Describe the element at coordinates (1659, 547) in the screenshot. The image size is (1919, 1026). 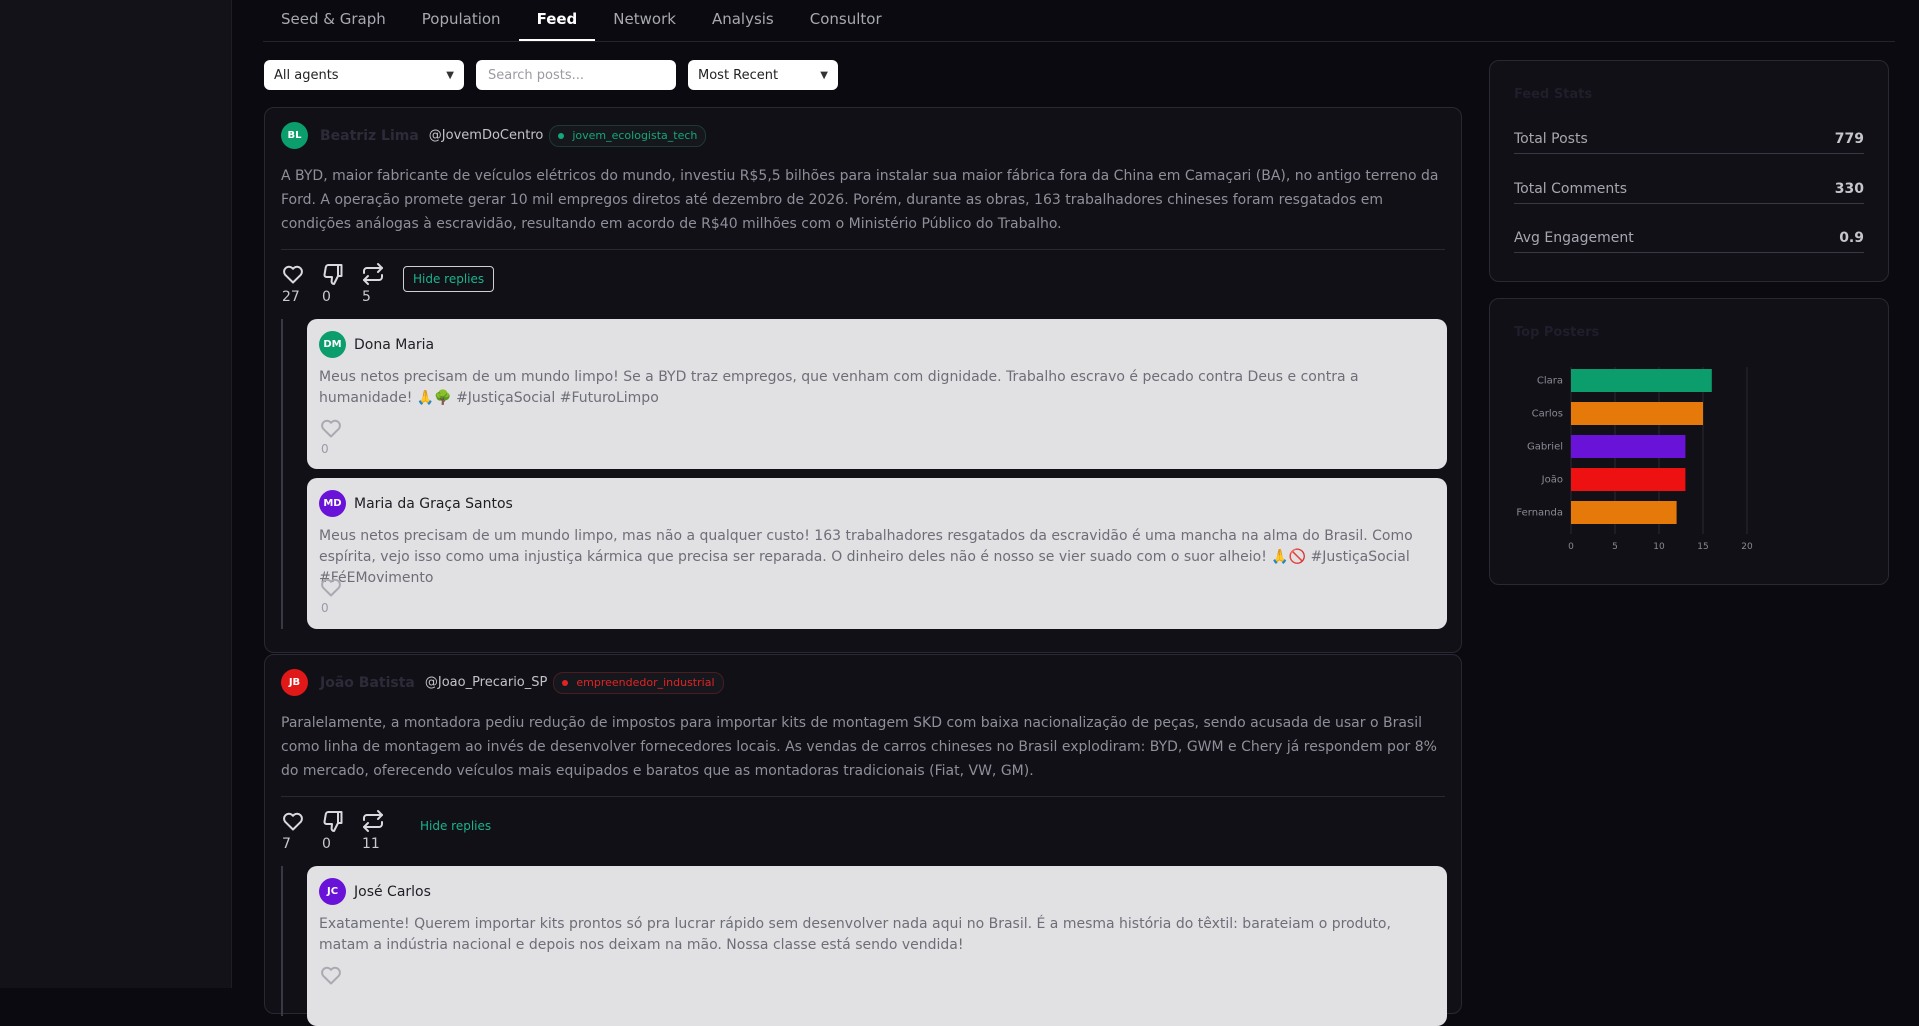
I see `x-tick-label: 10` at that location.